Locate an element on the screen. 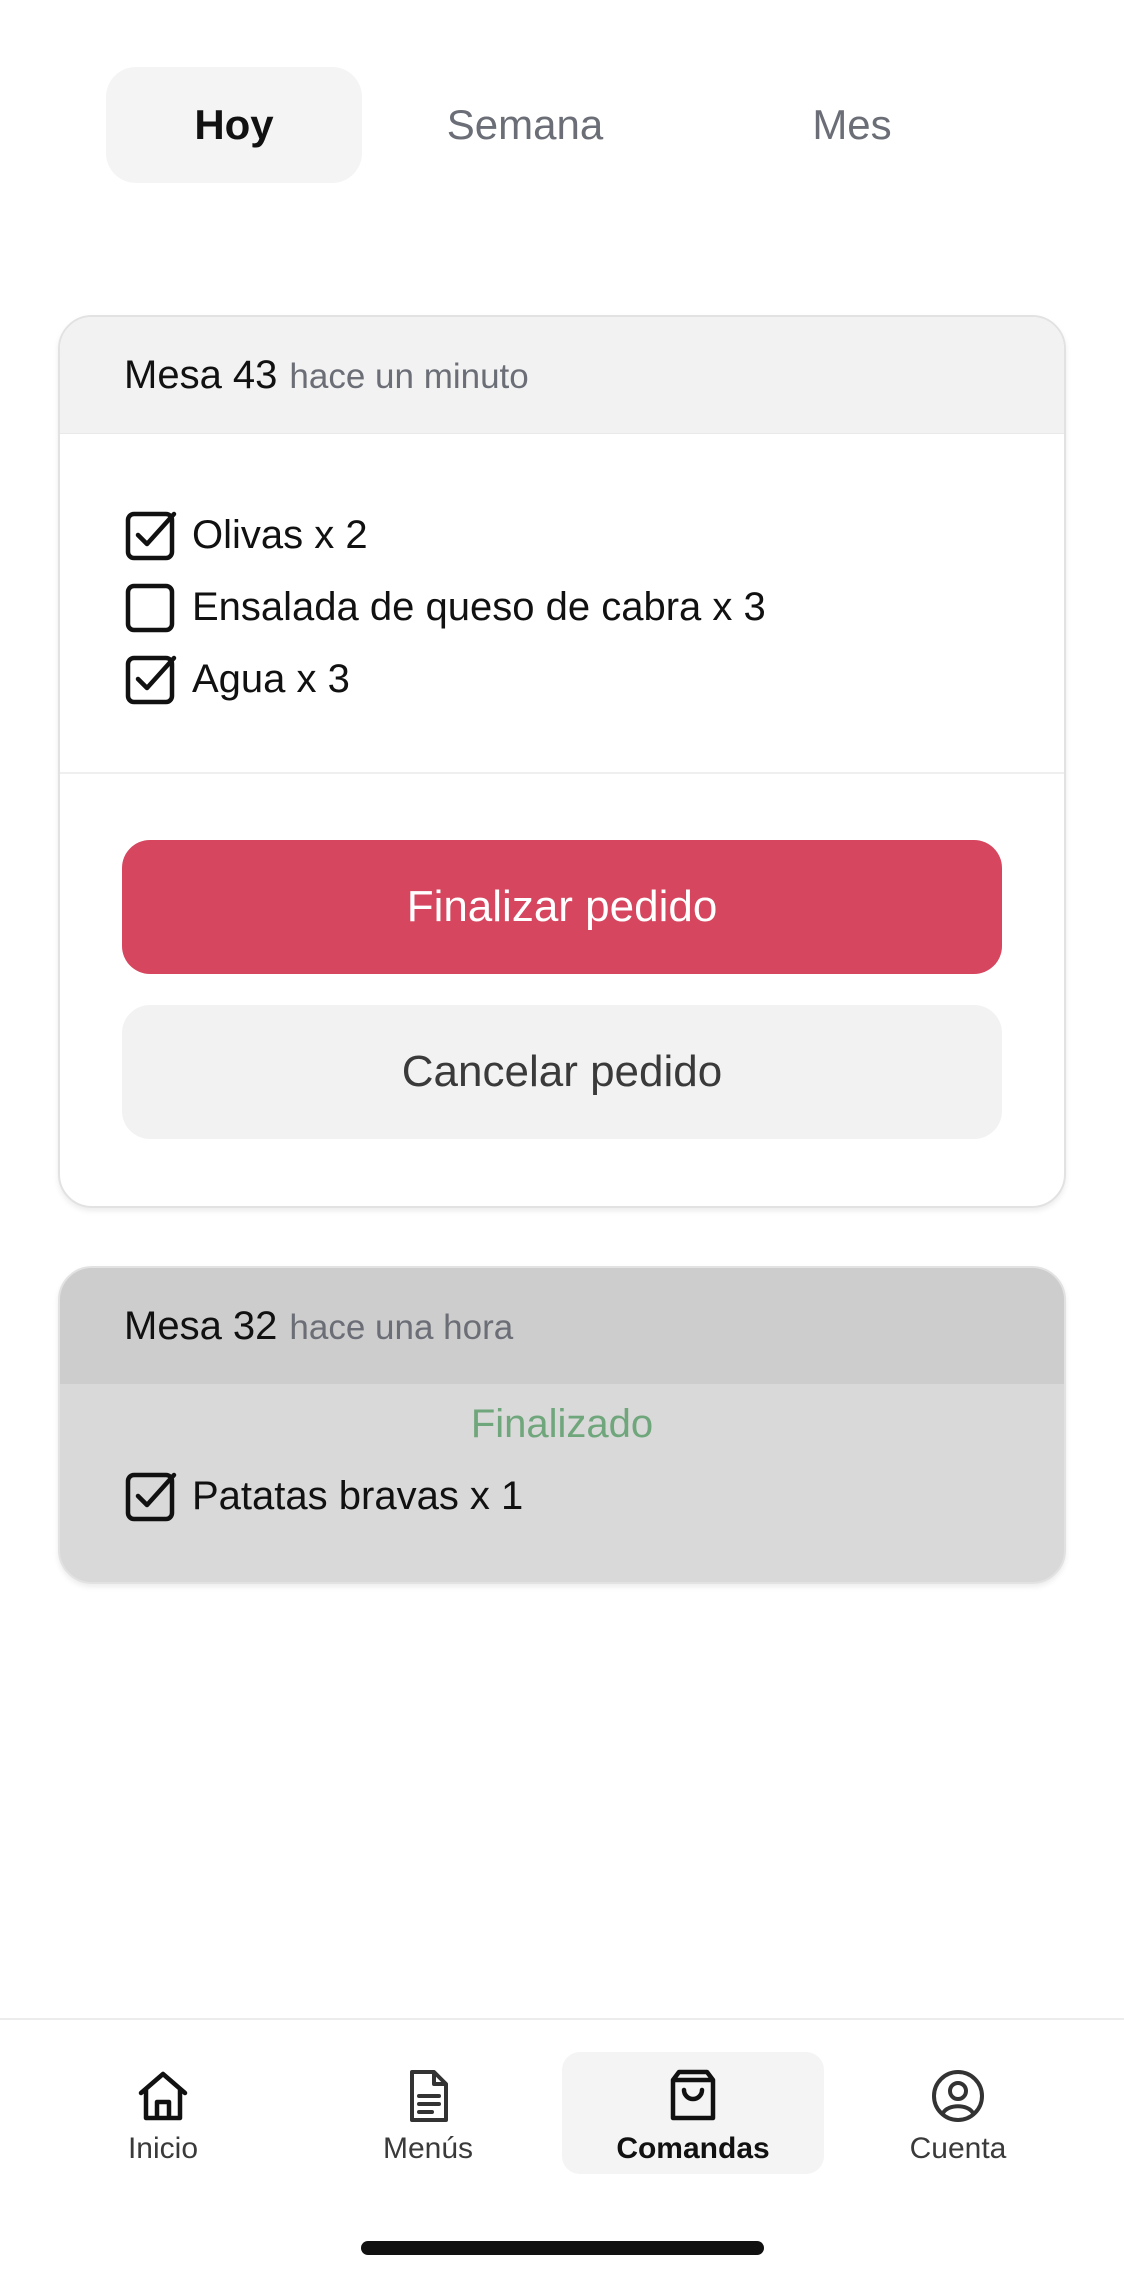 This screenshot has height=2278, width=1124. order-actions: Finalizar pedido Cancelar pedido is located at coordinates (562, 956).